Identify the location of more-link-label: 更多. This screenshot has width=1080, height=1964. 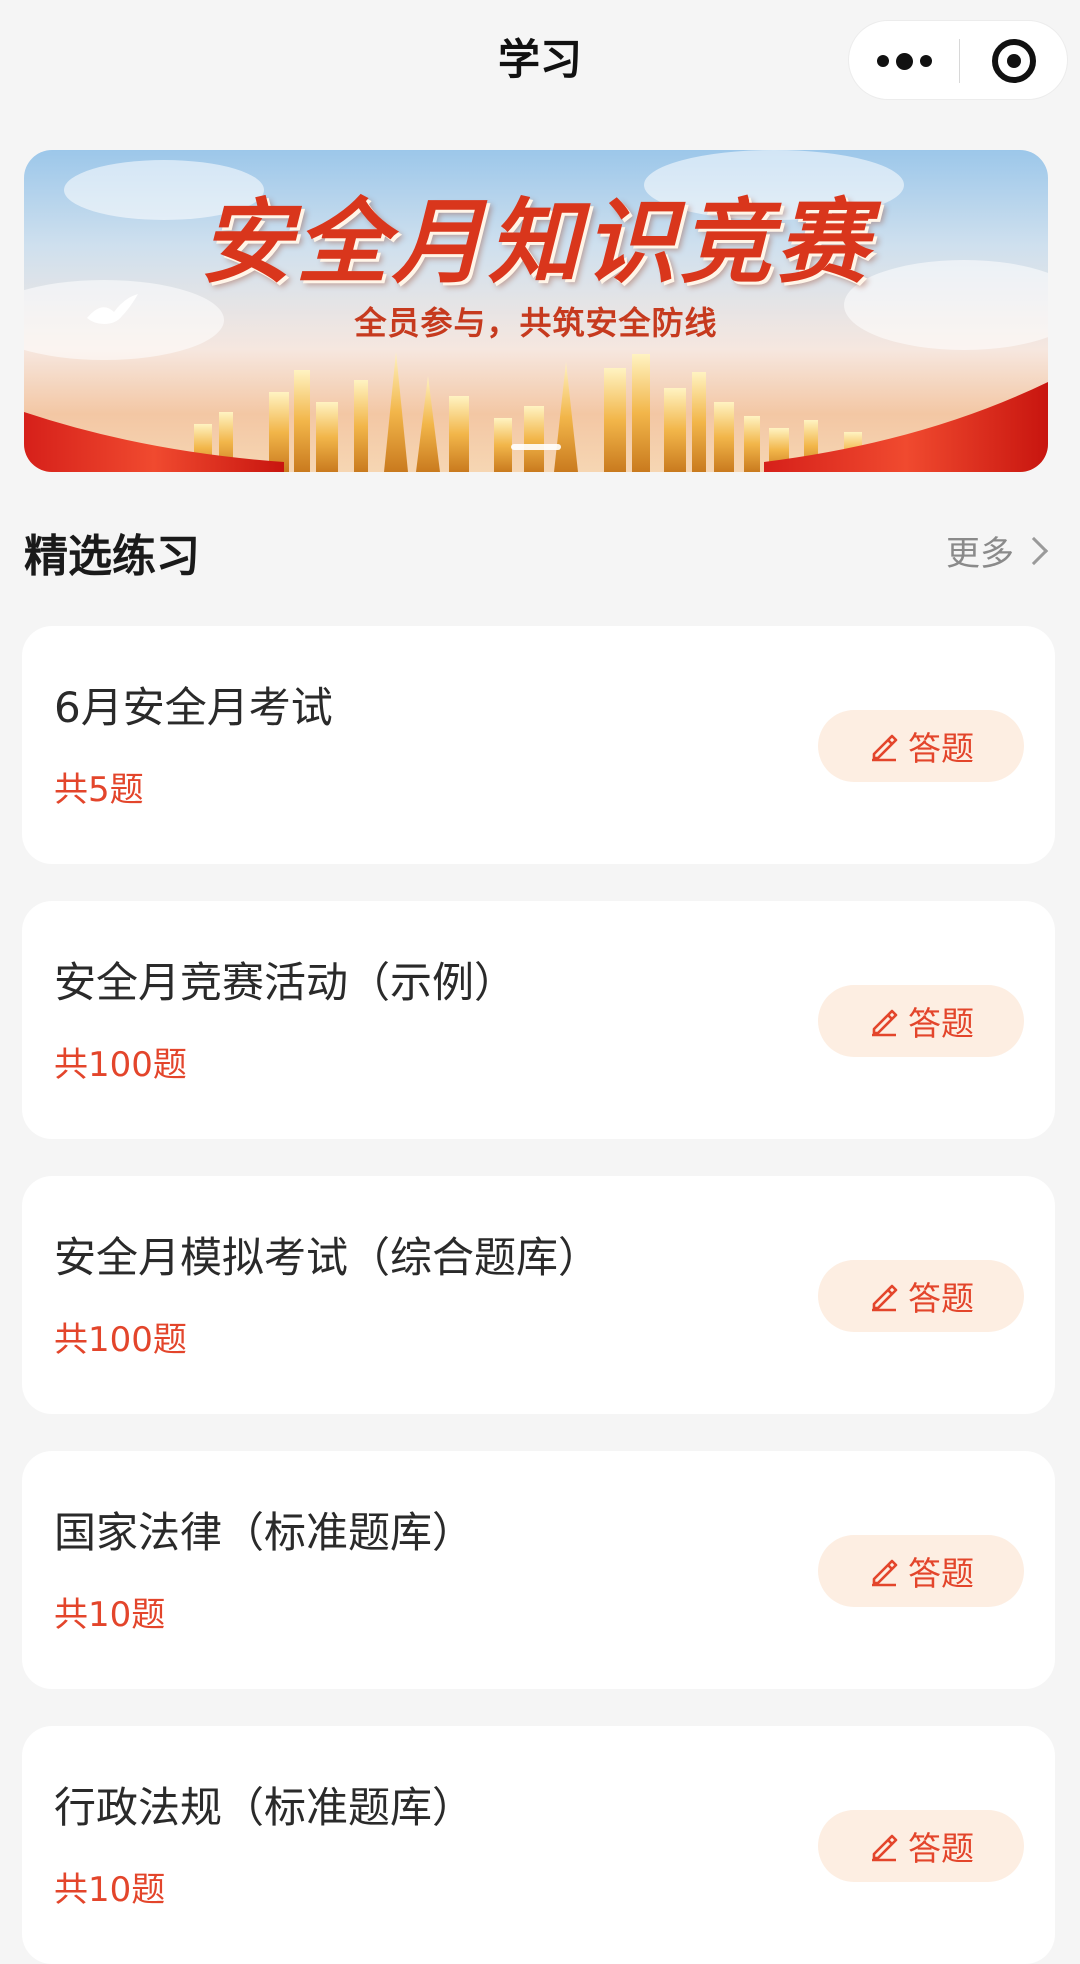
(980, 554).